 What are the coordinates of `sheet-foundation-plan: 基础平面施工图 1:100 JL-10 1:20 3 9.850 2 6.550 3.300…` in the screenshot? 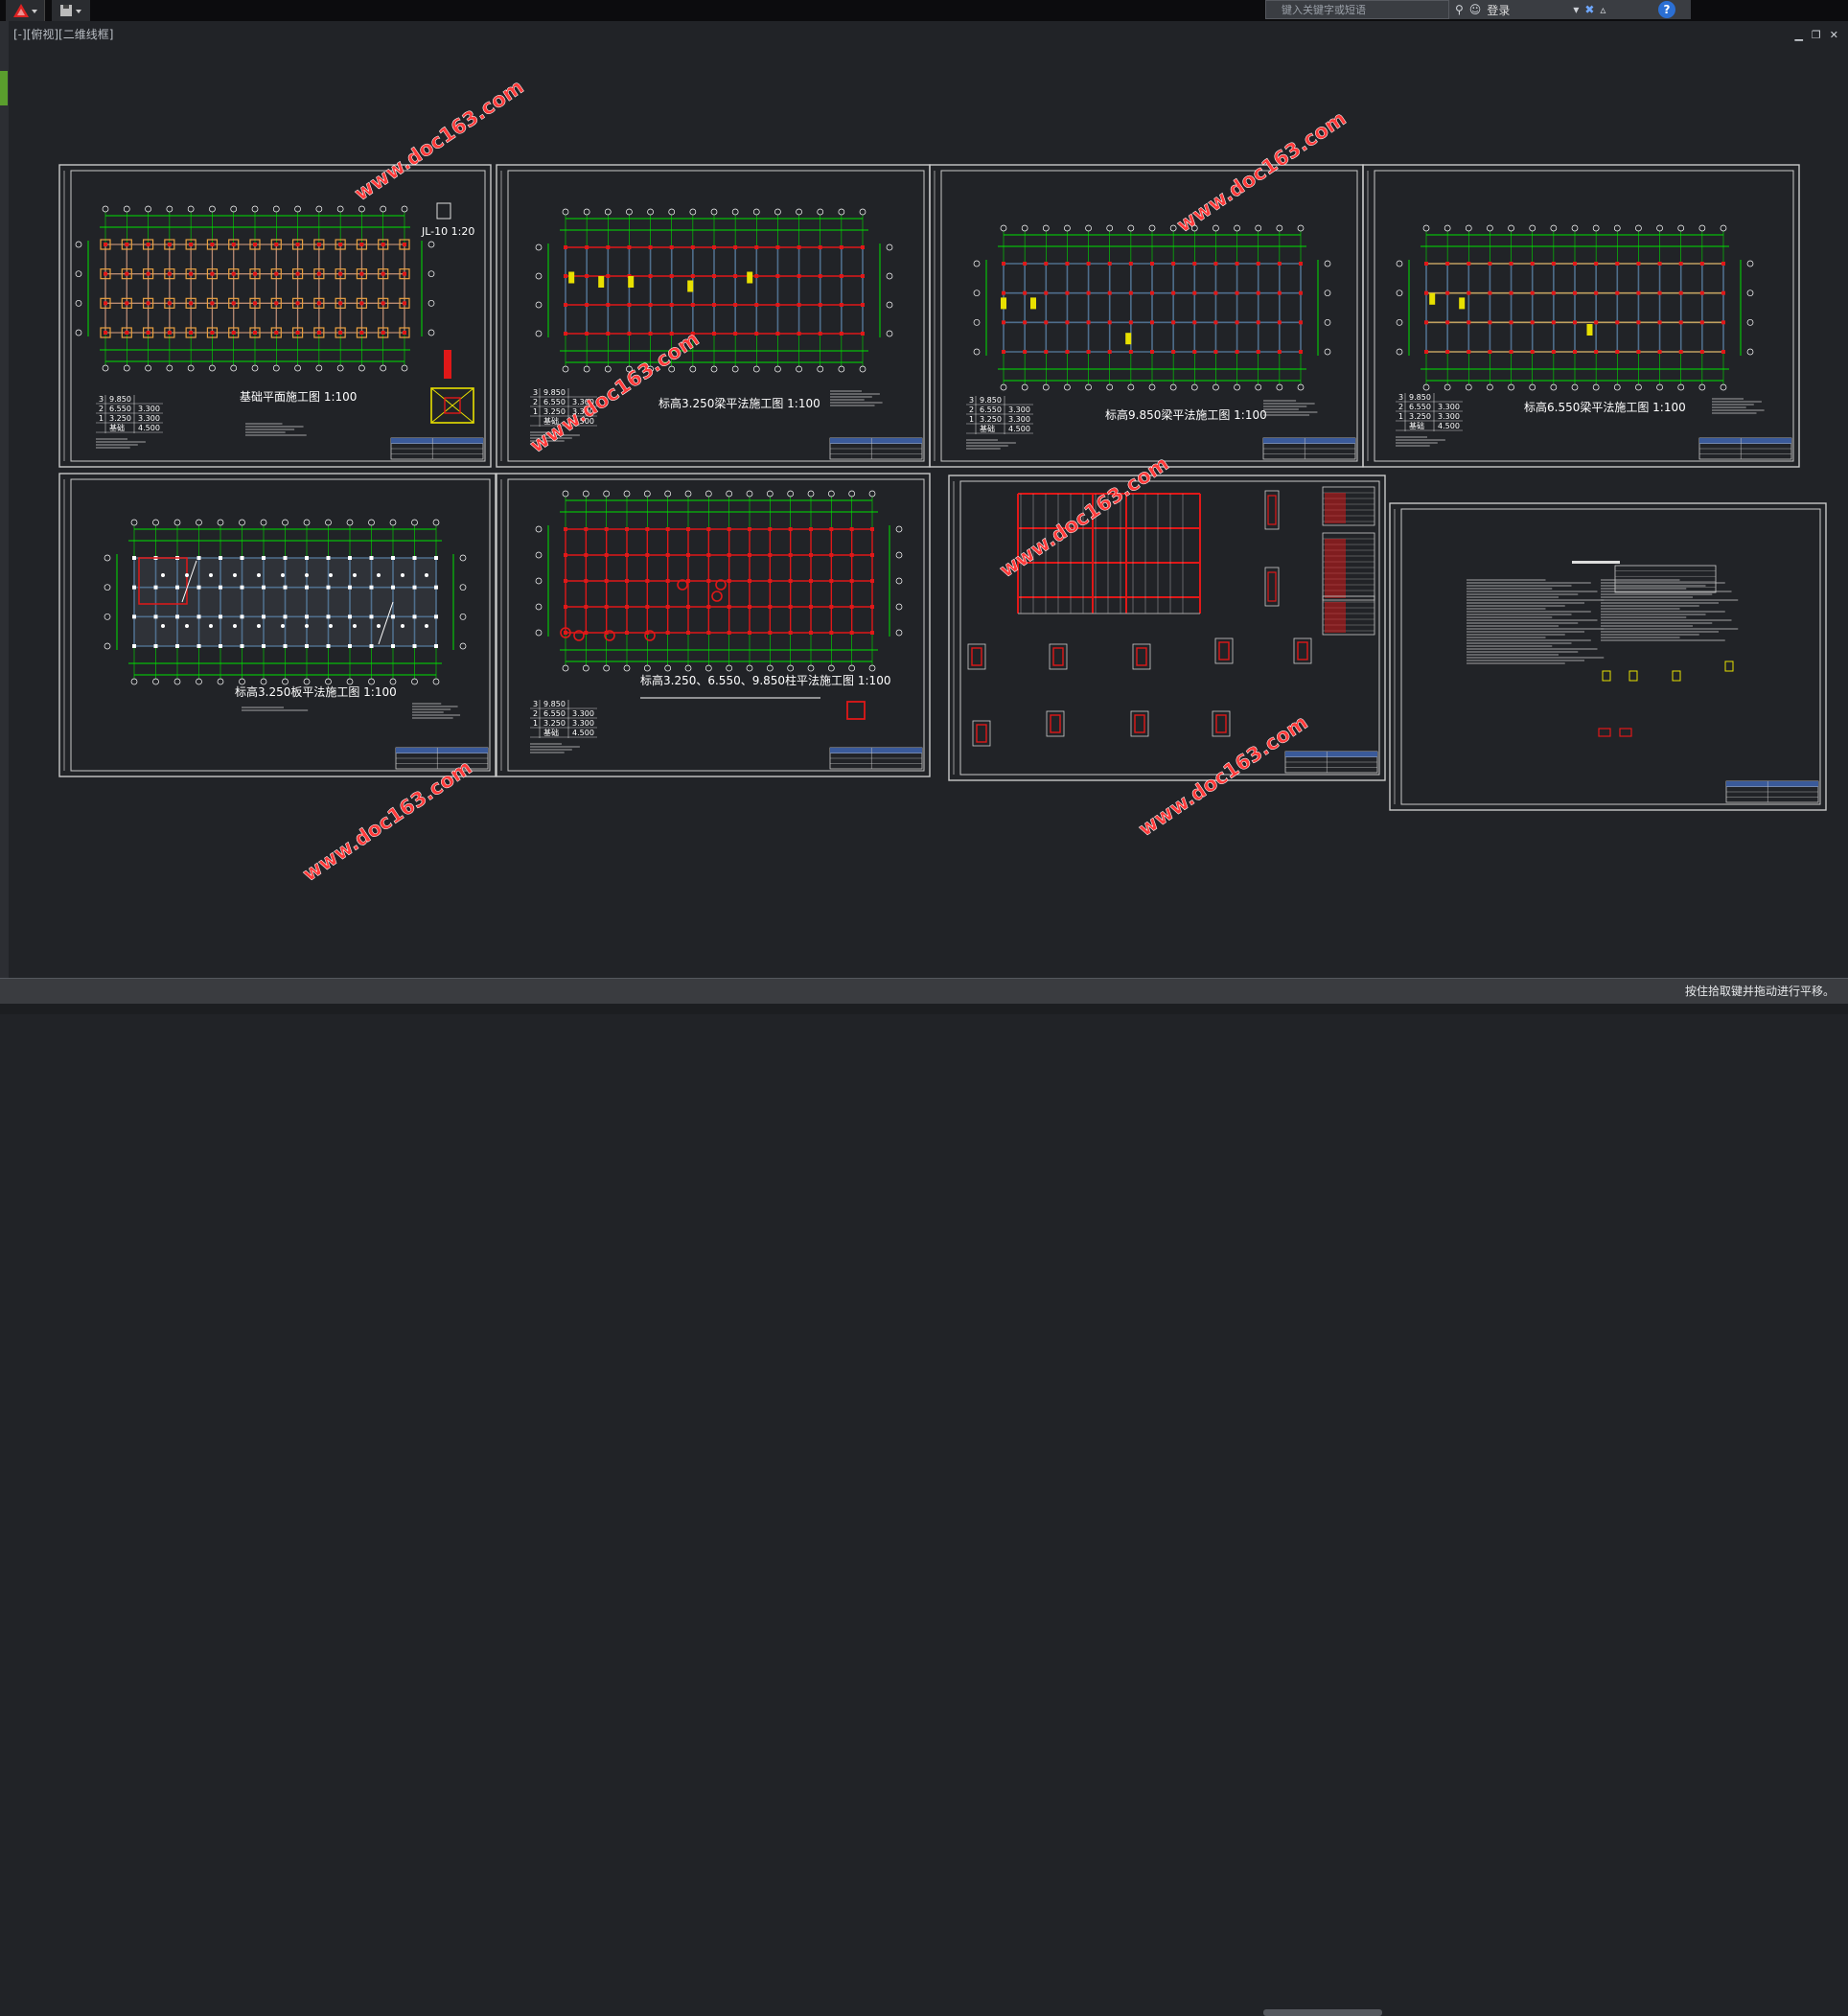 It's located at (275, 316).